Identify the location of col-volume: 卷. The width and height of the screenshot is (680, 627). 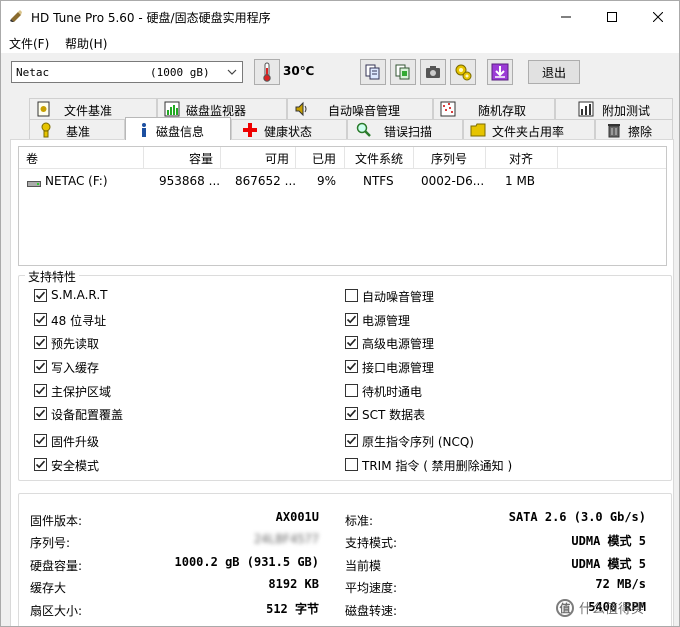
(32, 158).